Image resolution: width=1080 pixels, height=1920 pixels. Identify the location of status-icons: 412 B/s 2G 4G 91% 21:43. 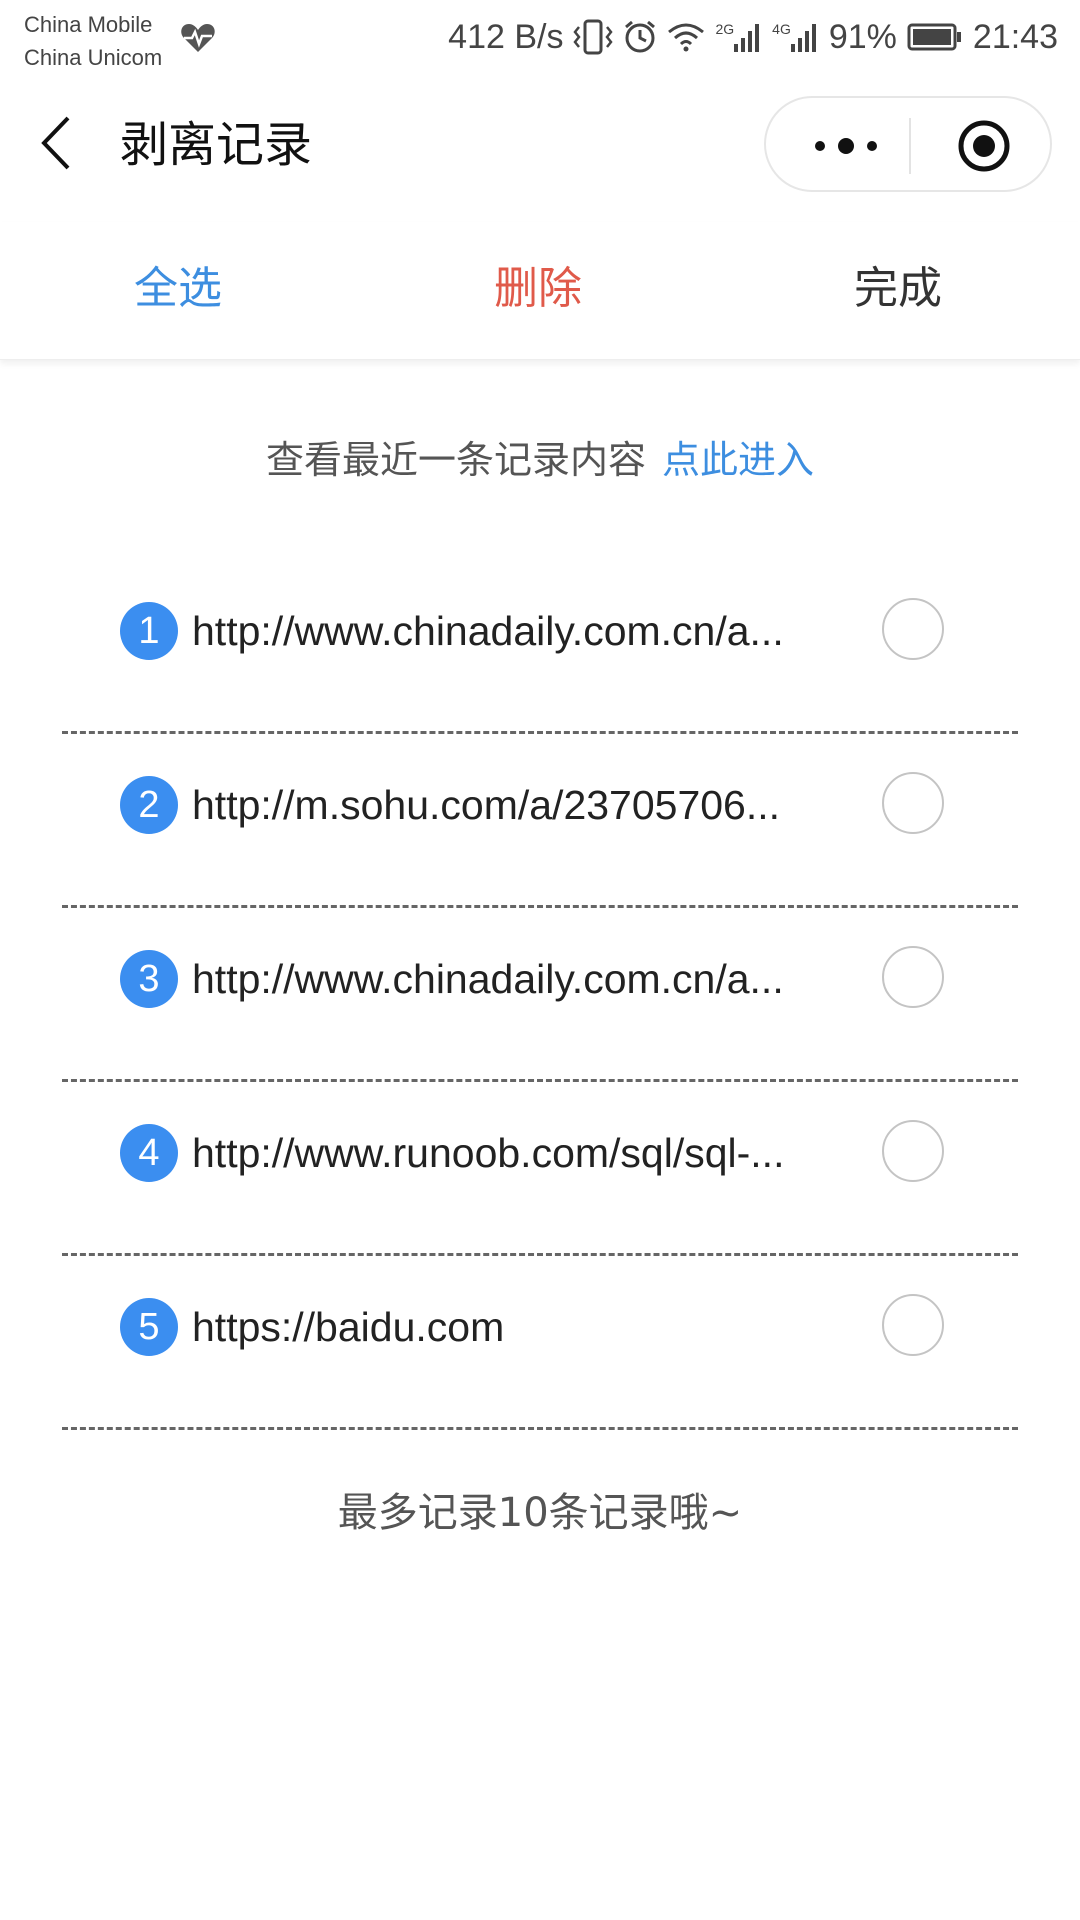
(753, 37).